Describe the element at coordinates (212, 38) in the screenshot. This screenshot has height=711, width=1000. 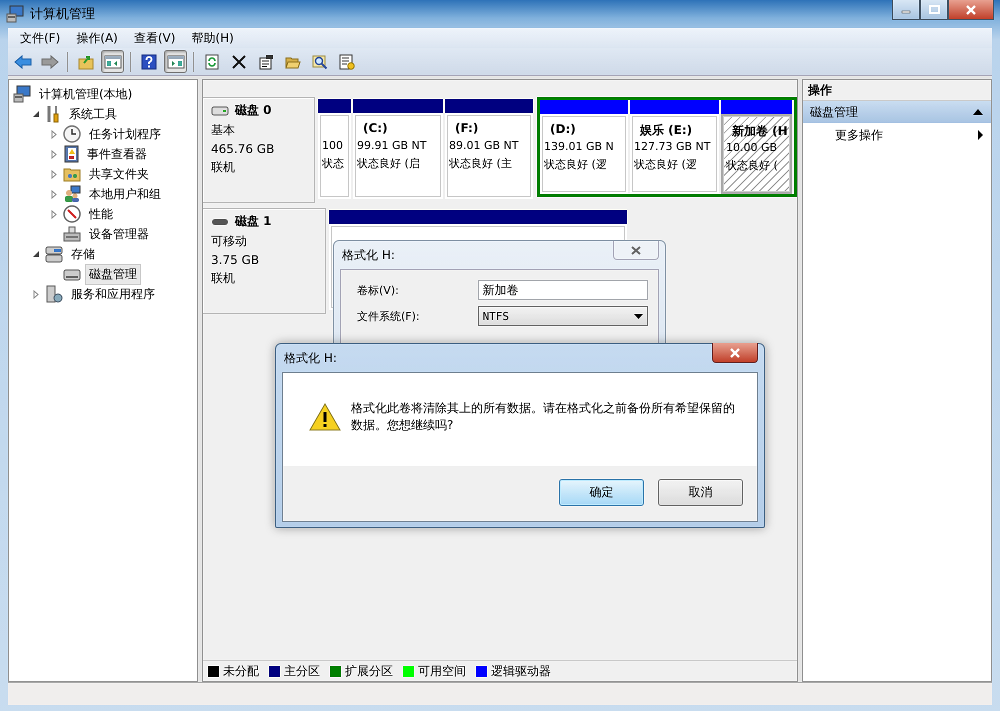
I see `menu-item: 帮助(H)` at that location.